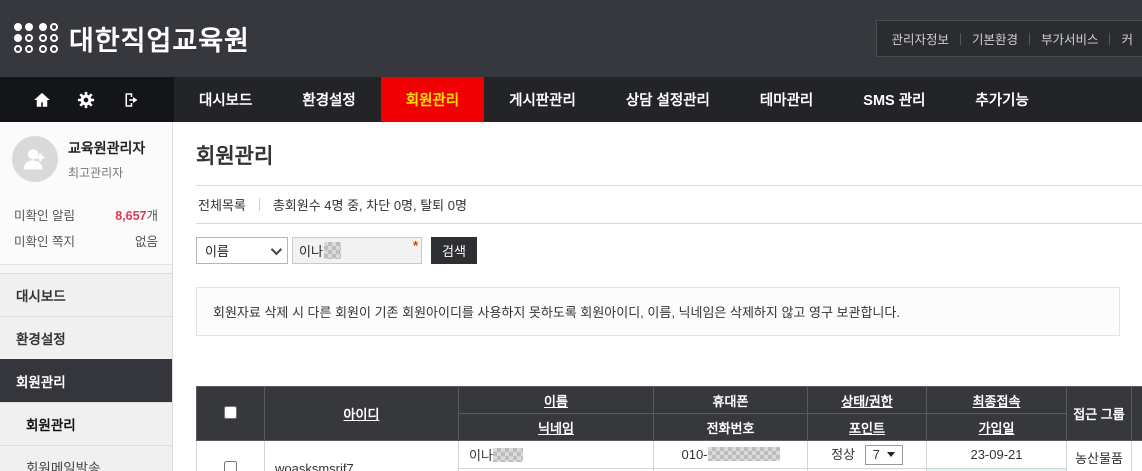 Image resolution: width=1142 pixels, height=471 pixels. I want to click on unread-alerts-row: 미확인 알림 8,657개, so click(86, 214).